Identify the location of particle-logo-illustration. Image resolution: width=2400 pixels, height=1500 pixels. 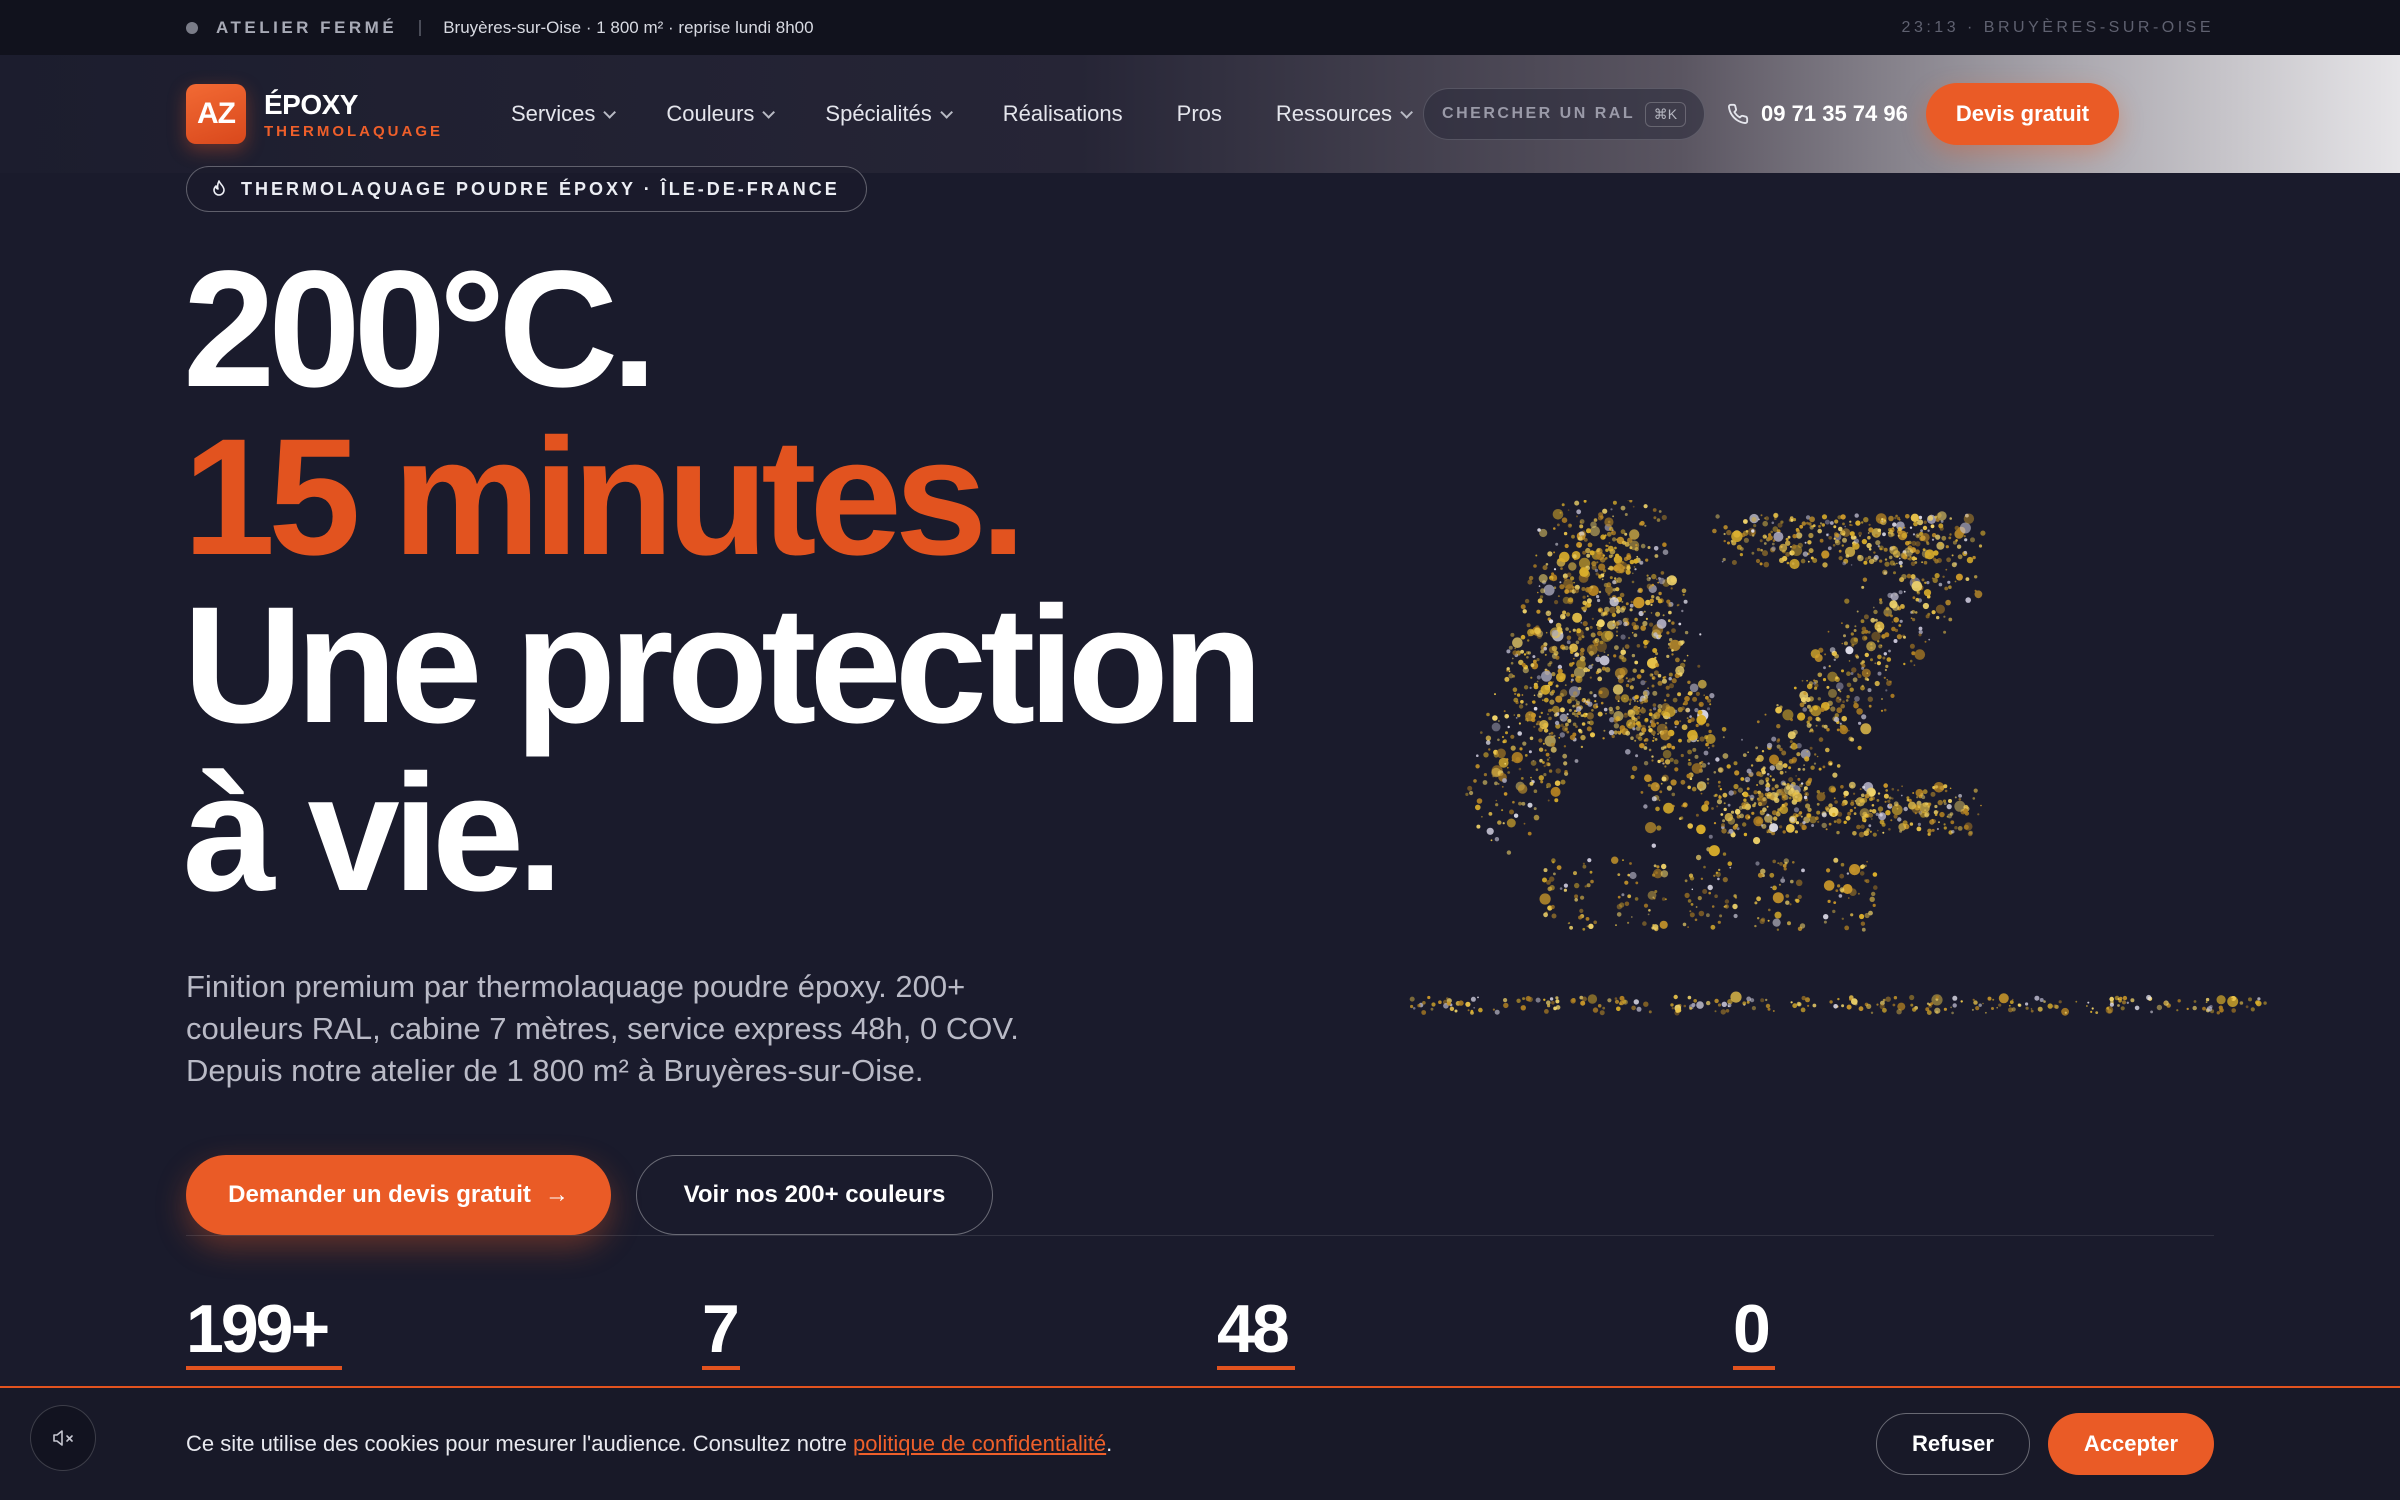
(1838, 758).